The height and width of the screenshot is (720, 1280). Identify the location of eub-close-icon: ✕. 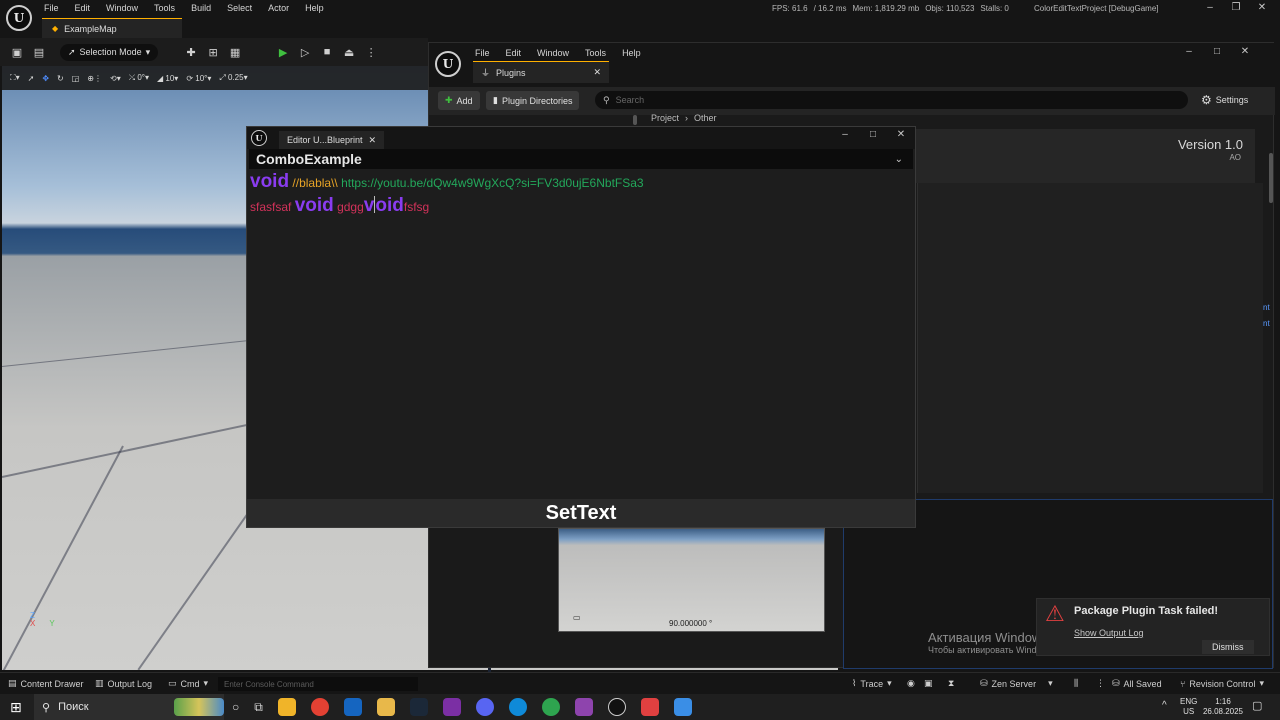
(901, 134).